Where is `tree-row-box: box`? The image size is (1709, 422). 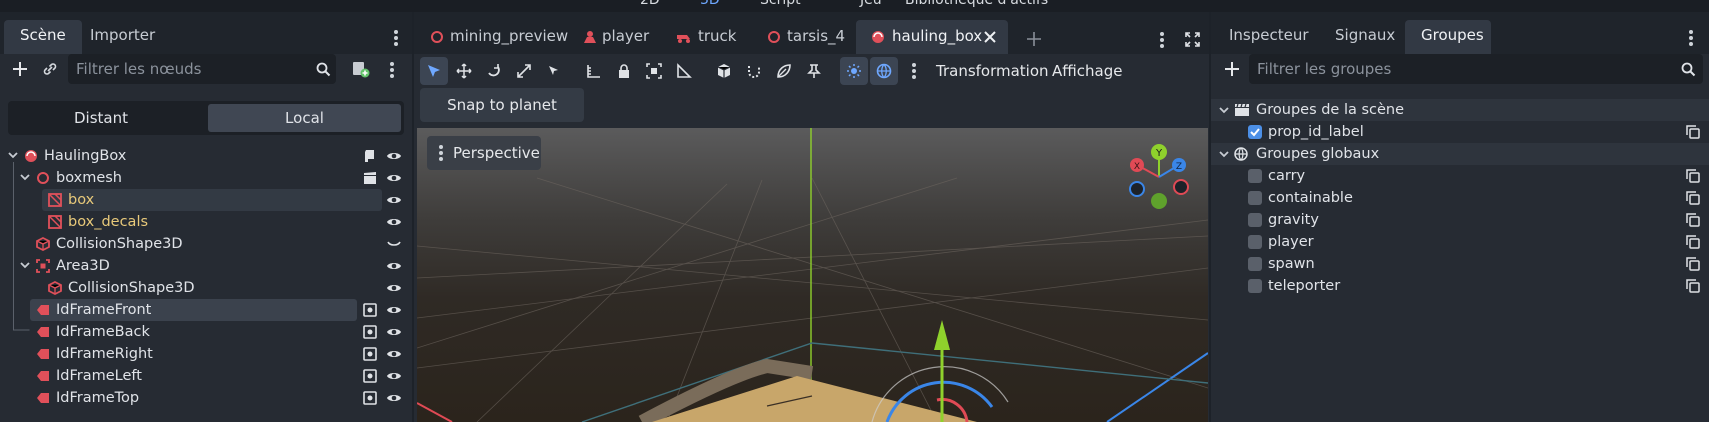
tree-row-box: box is located at coordinates (206, 200).